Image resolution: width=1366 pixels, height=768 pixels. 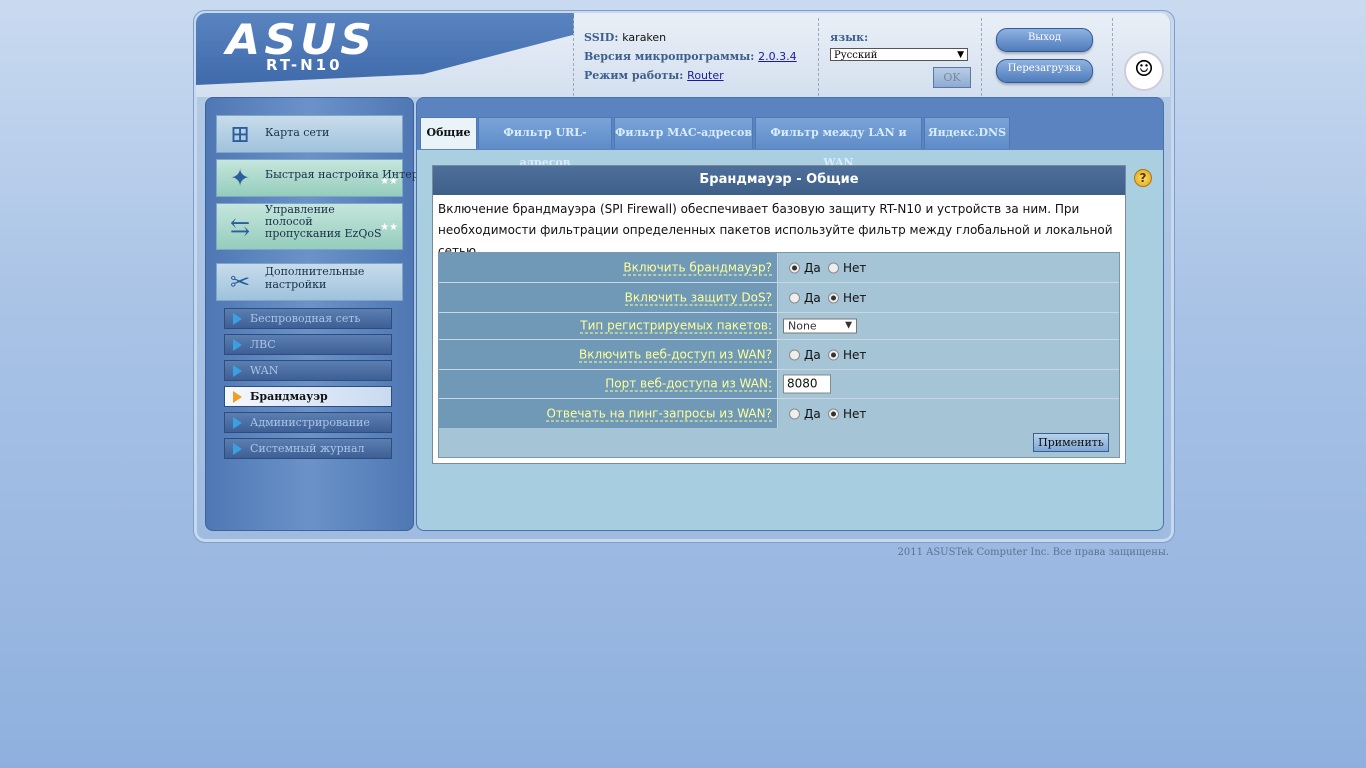 What do you see at coordinates (698, 297) in the screenshot?
I see `dos-label: Включить защиту DoS?` at bounding box center [698, 297].